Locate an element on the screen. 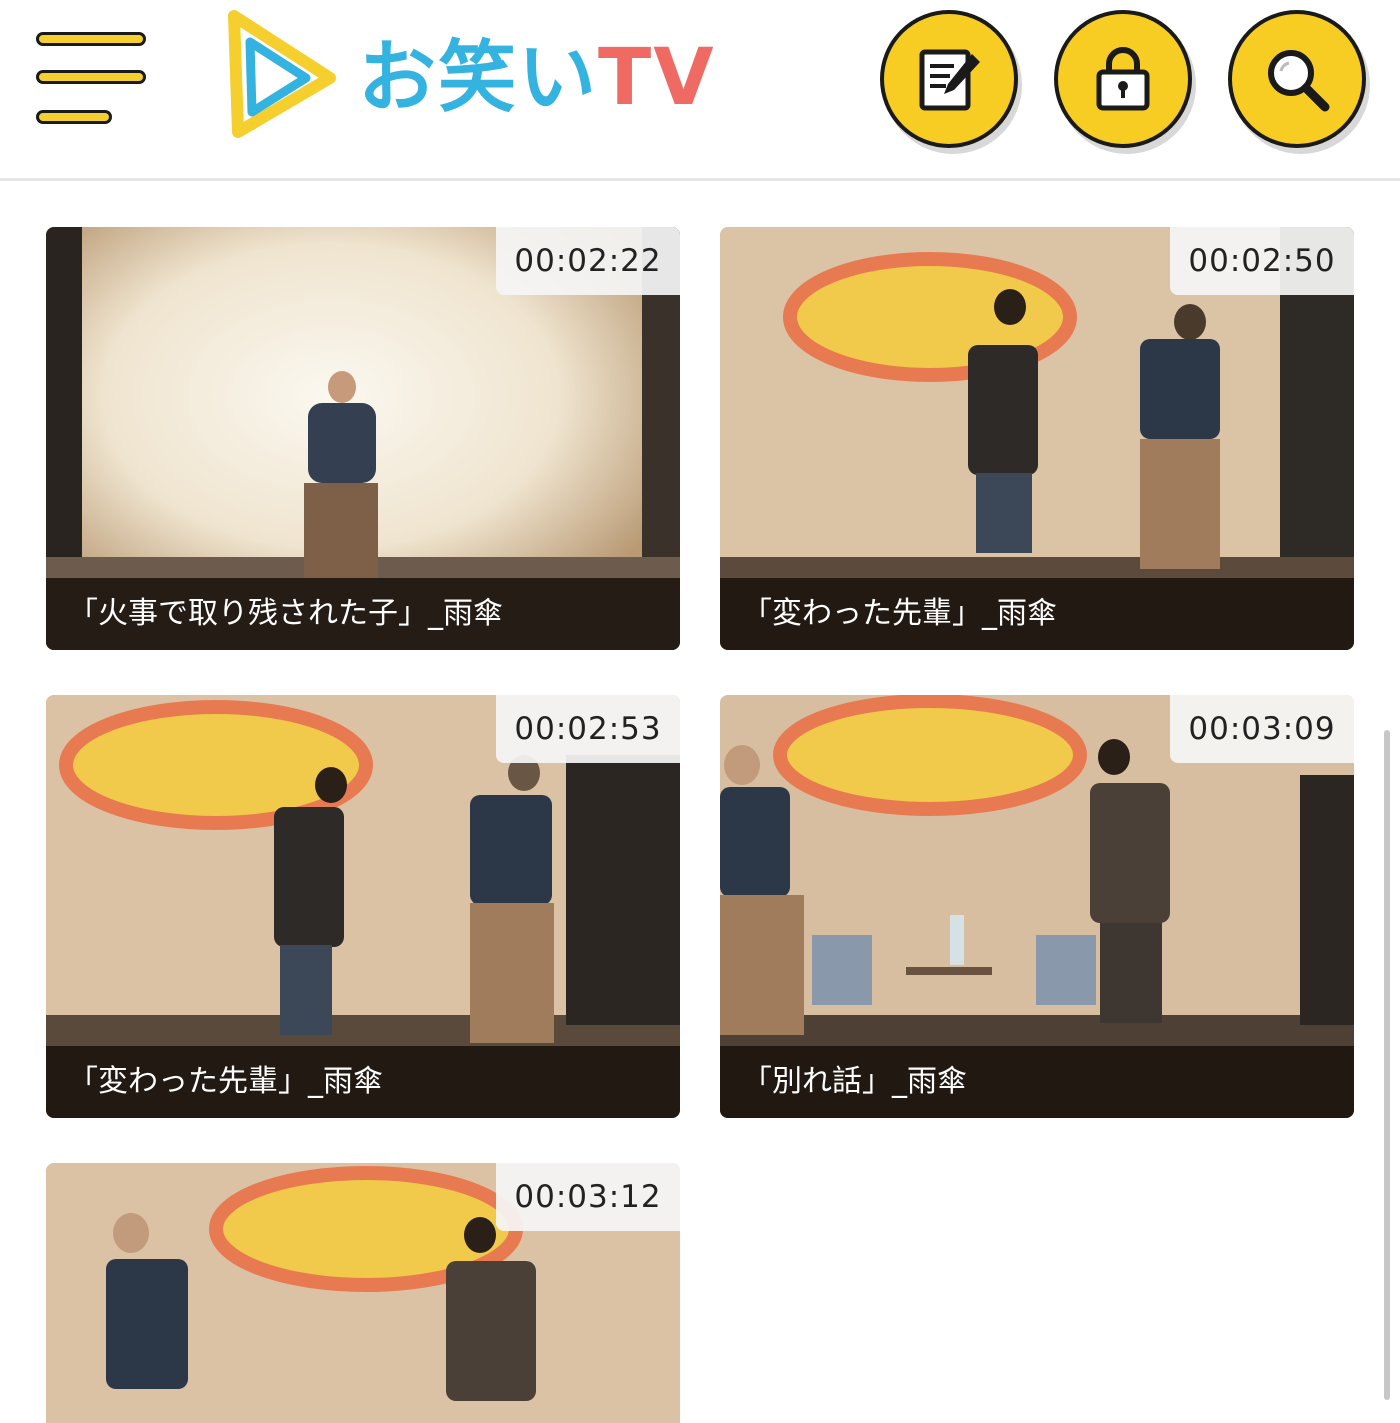 The width and height of the screenshot is (1400, 1423). site-logo-text: お笑いTV is located at coordinates (537, 78).